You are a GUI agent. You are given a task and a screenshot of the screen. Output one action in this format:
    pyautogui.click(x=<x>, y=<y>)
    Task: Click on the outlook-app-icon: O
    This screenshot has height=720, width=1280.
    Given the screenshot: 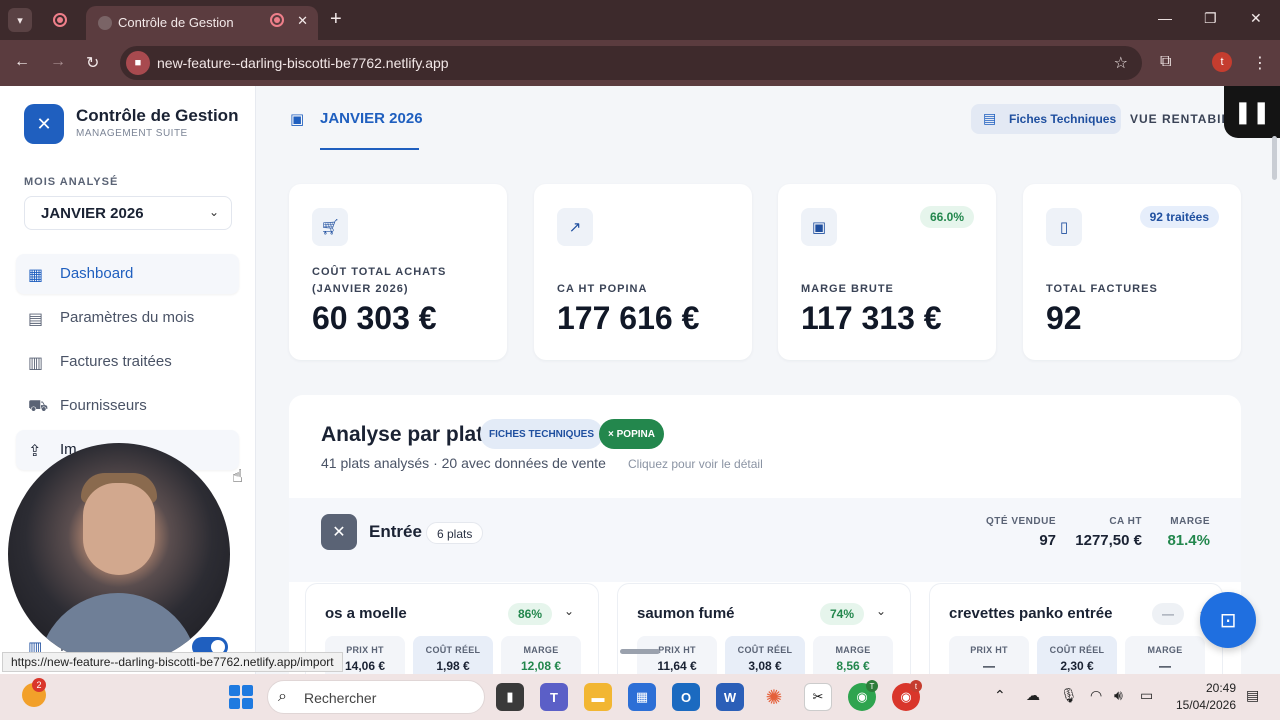 What is the action you would take?
    pyautogui.click(x=686, y=697)
    